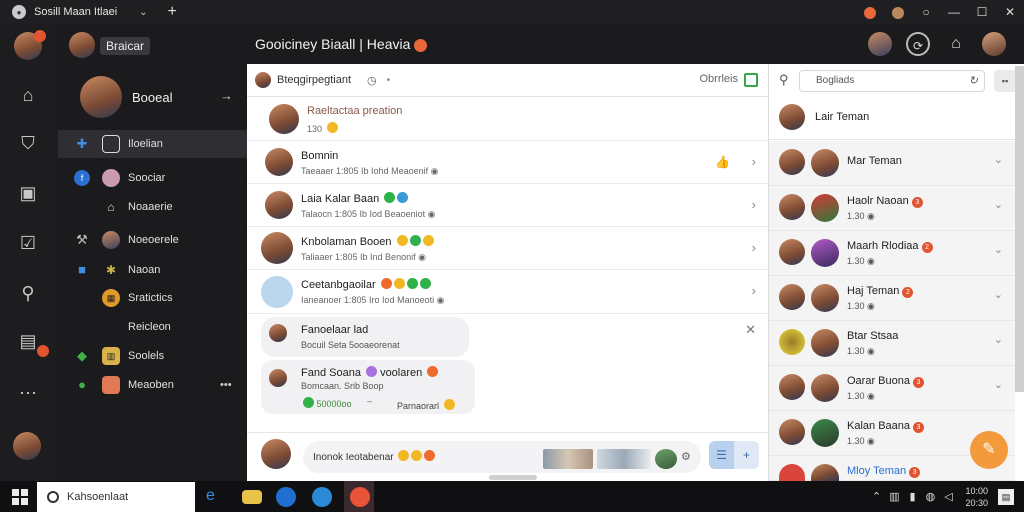  What do you see at coordinates (372, 80) in the screenshot?
I see `clock-icon: ◷` at bounding box center [372, 80].